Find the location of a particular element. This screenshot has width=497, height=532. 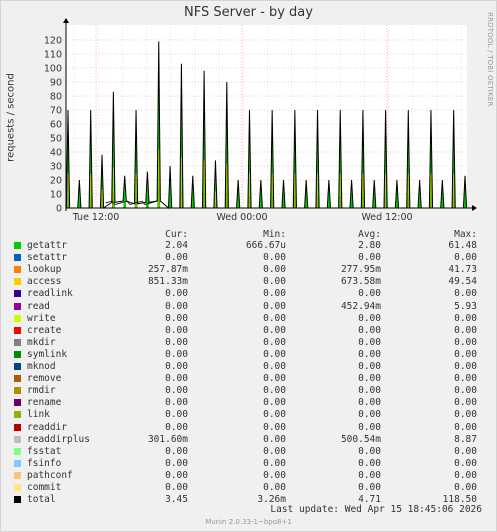

legend-row-lookup: lookup 257.87m 0.00 277.95m 41.73 is located at coordinates (248, 270).